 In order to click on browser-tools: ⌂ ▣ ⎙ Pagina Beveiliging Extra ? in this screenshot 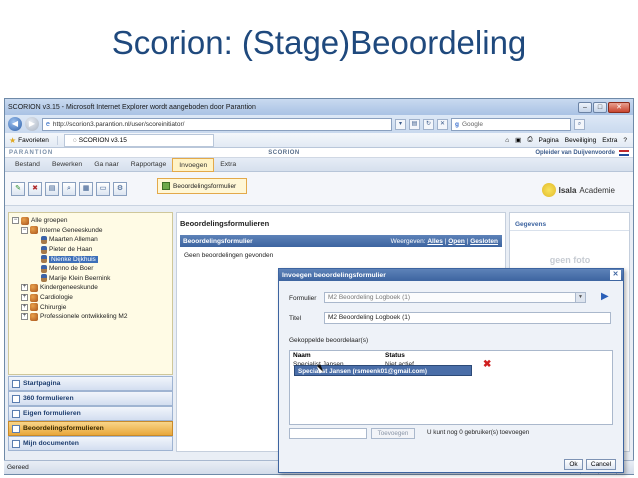, I will do `click(566, 140)`.